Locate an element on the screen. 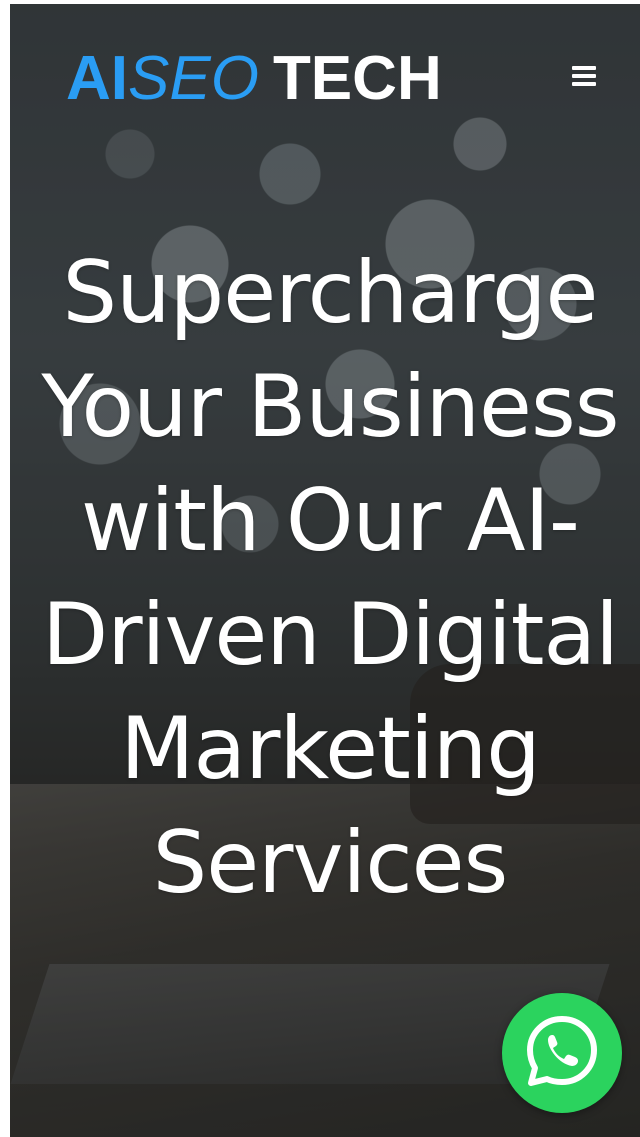 This screenshot has width=640, height=1137. navbar: AISEO TECH is located at coordinates (333, 79).